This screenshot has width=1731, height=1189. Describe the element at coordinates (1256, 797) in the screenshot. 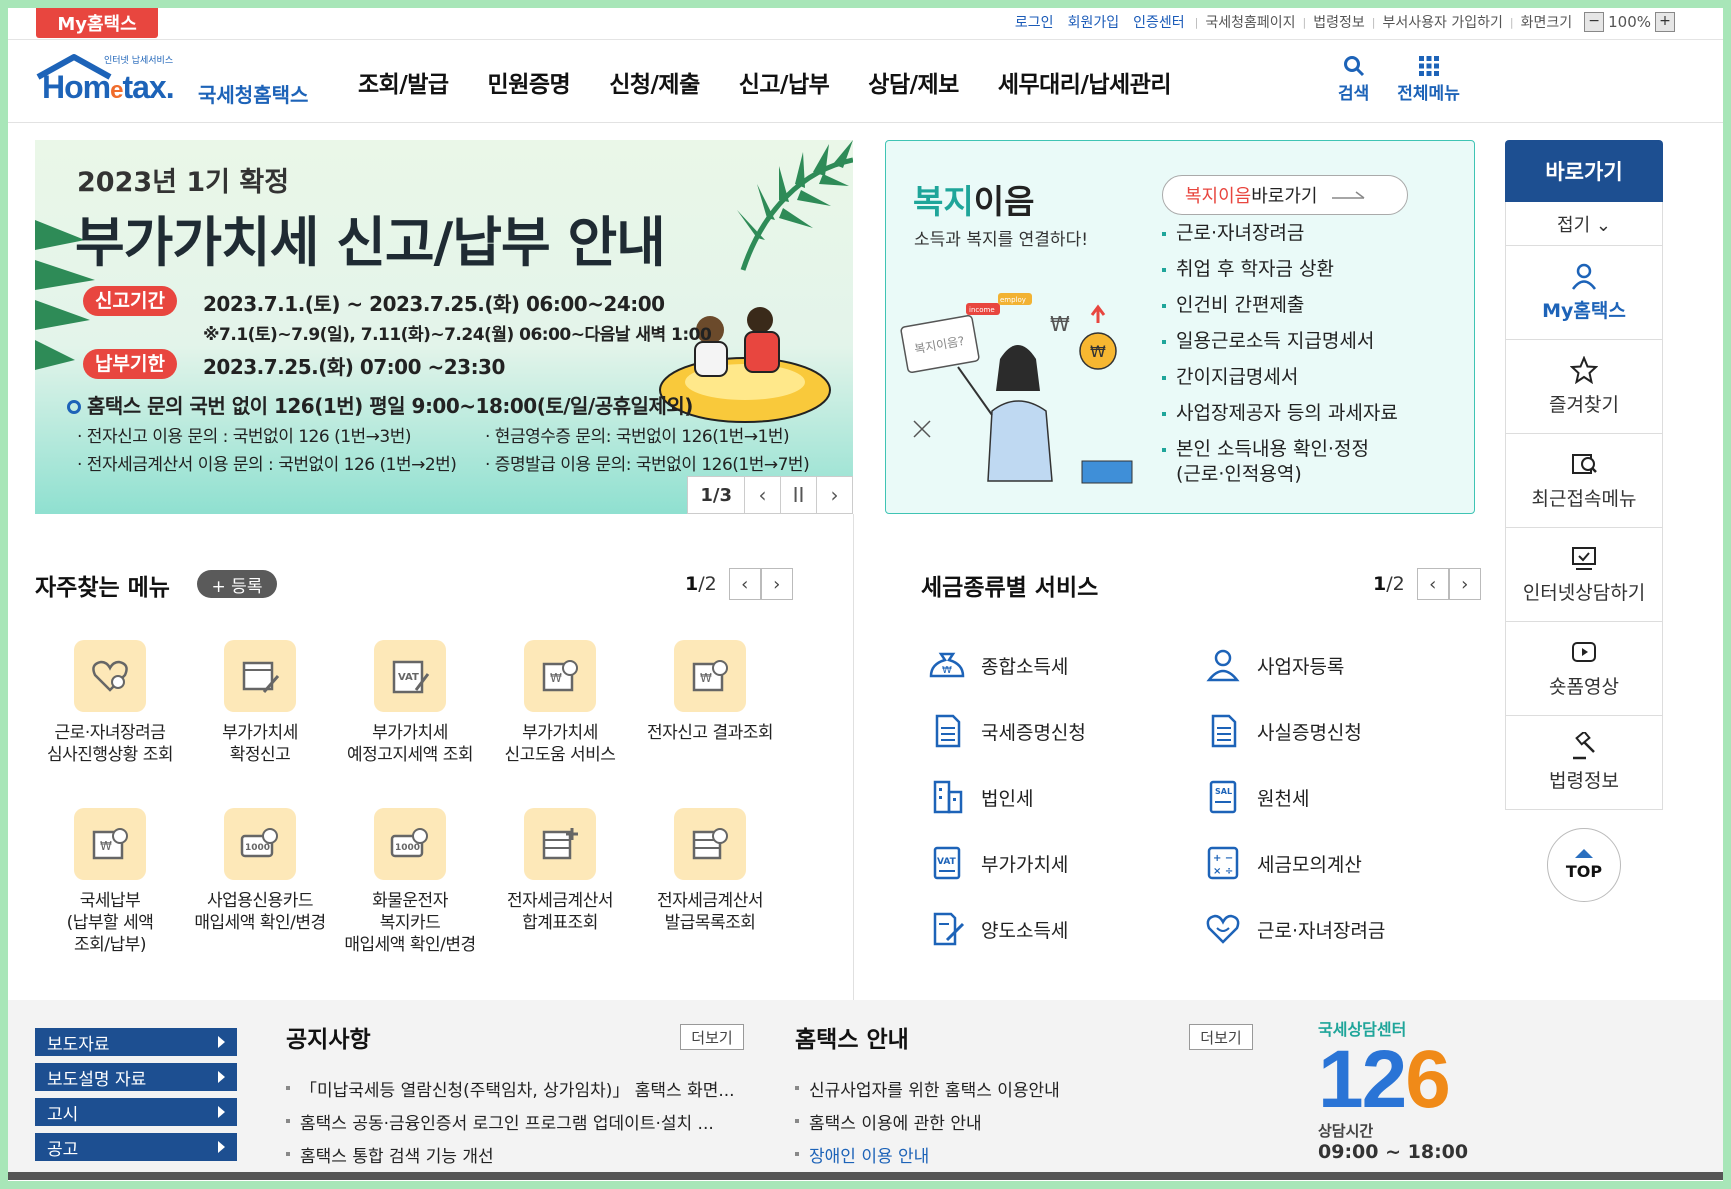

I see `tax-item-withholding: SAL 원천세` at that location.